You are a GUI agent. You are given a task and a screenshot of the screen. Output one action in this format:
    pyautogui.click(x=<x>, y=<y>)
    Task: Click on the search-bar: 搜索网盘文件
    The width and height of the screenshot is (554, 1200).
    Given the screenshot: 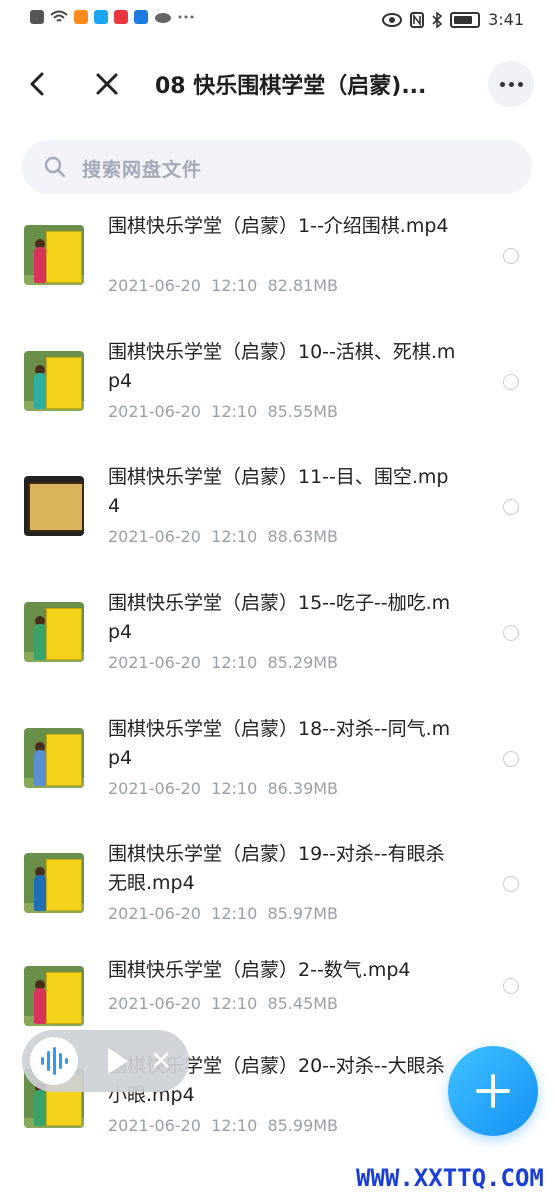 What is the action you would take?
    pyautogui.click(x=277, y=167)
    